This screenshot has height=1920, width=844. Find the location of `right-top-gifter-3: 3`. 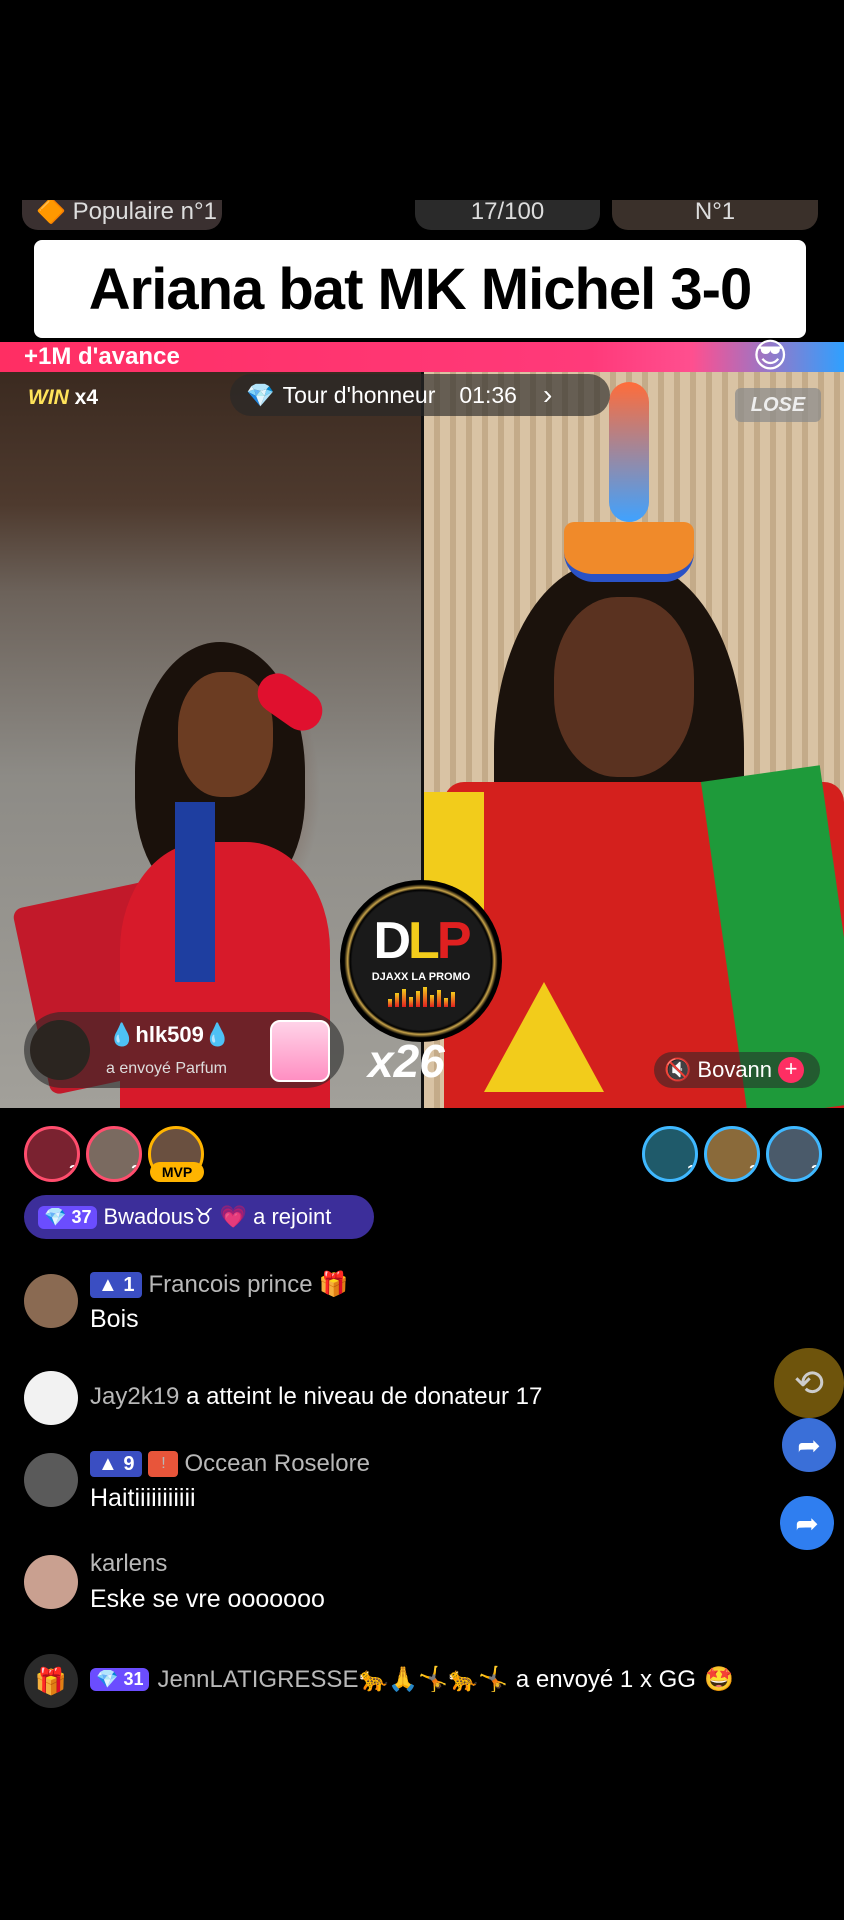

right-top-gifter-3: 3 is located at coordinates (794, 1154).